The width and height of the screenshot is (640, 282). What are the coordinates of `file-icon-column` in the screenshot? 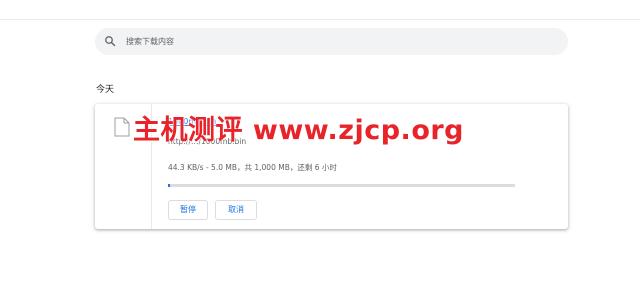 It's located at (123, 166).